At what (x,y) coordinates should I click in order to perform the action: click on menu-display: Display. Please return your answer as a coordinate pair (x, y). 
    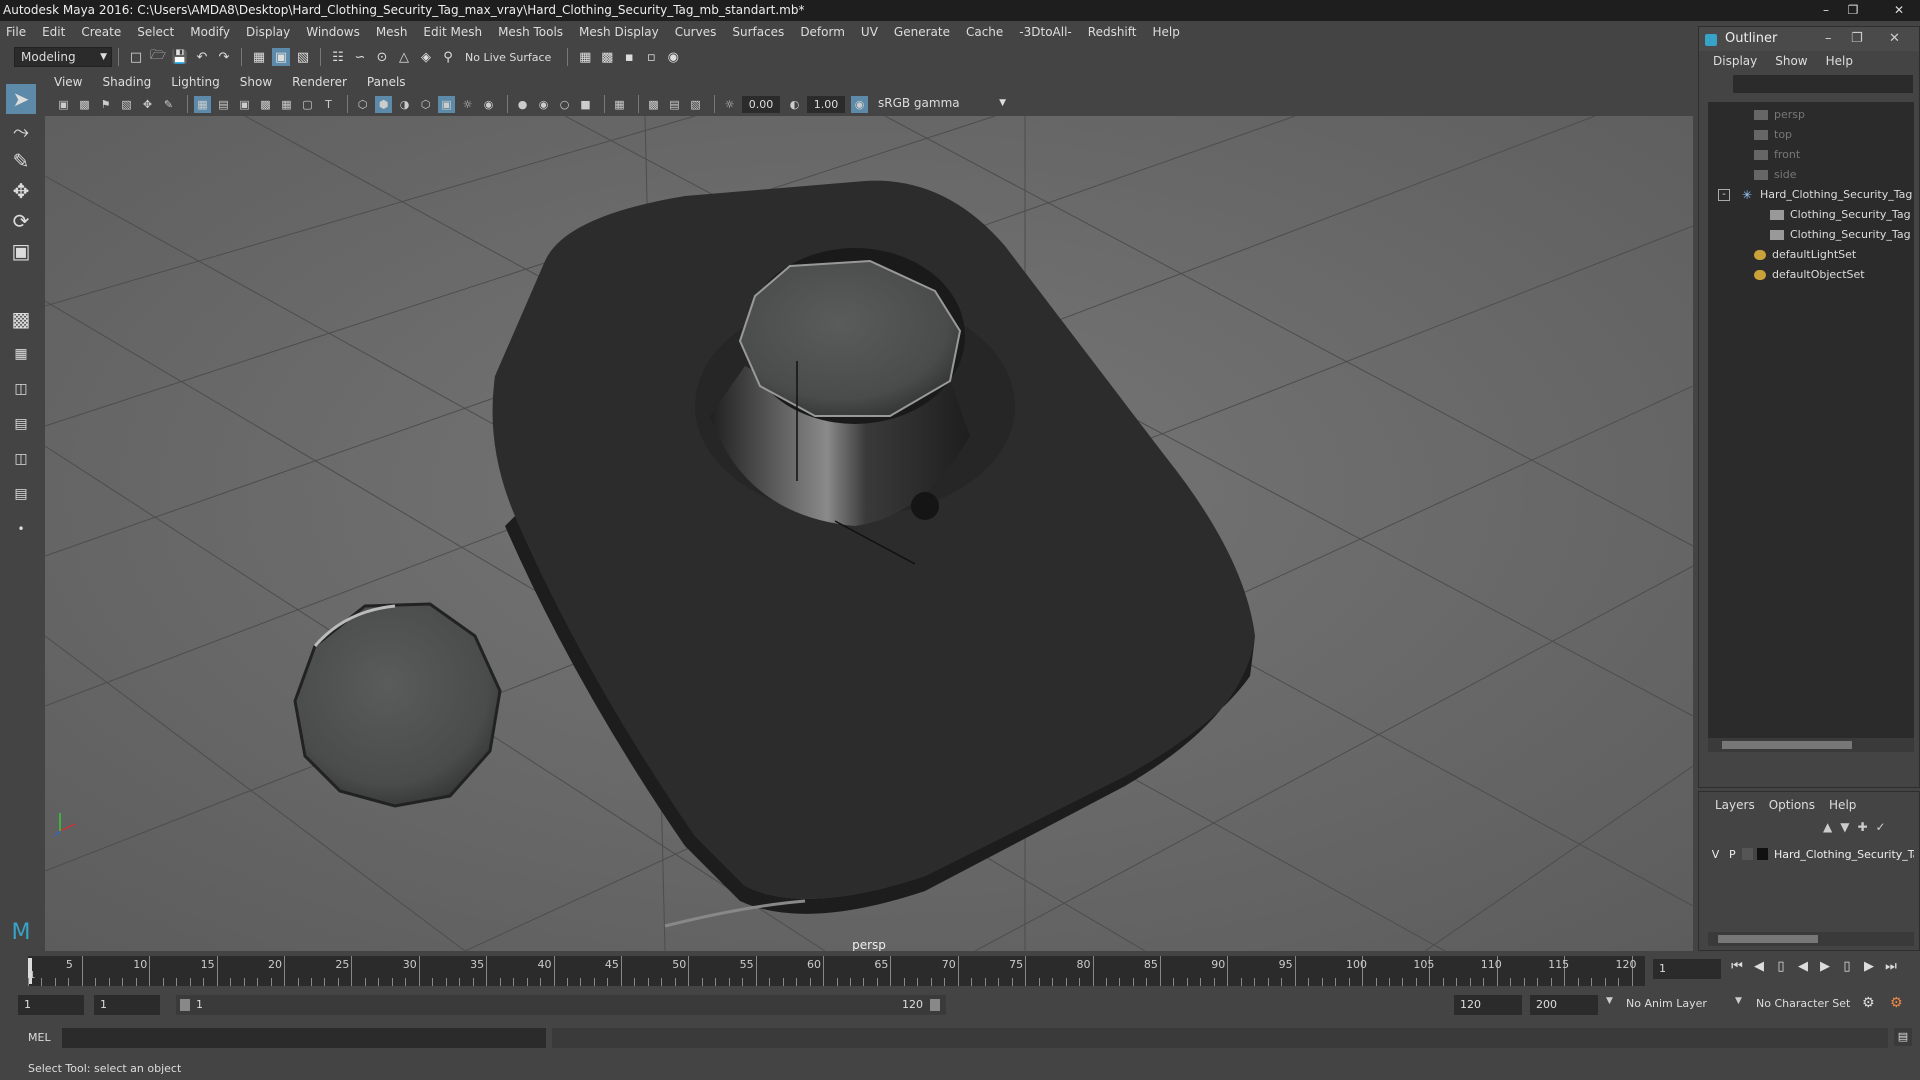
    Looking at the image, I should click on (268, 32).